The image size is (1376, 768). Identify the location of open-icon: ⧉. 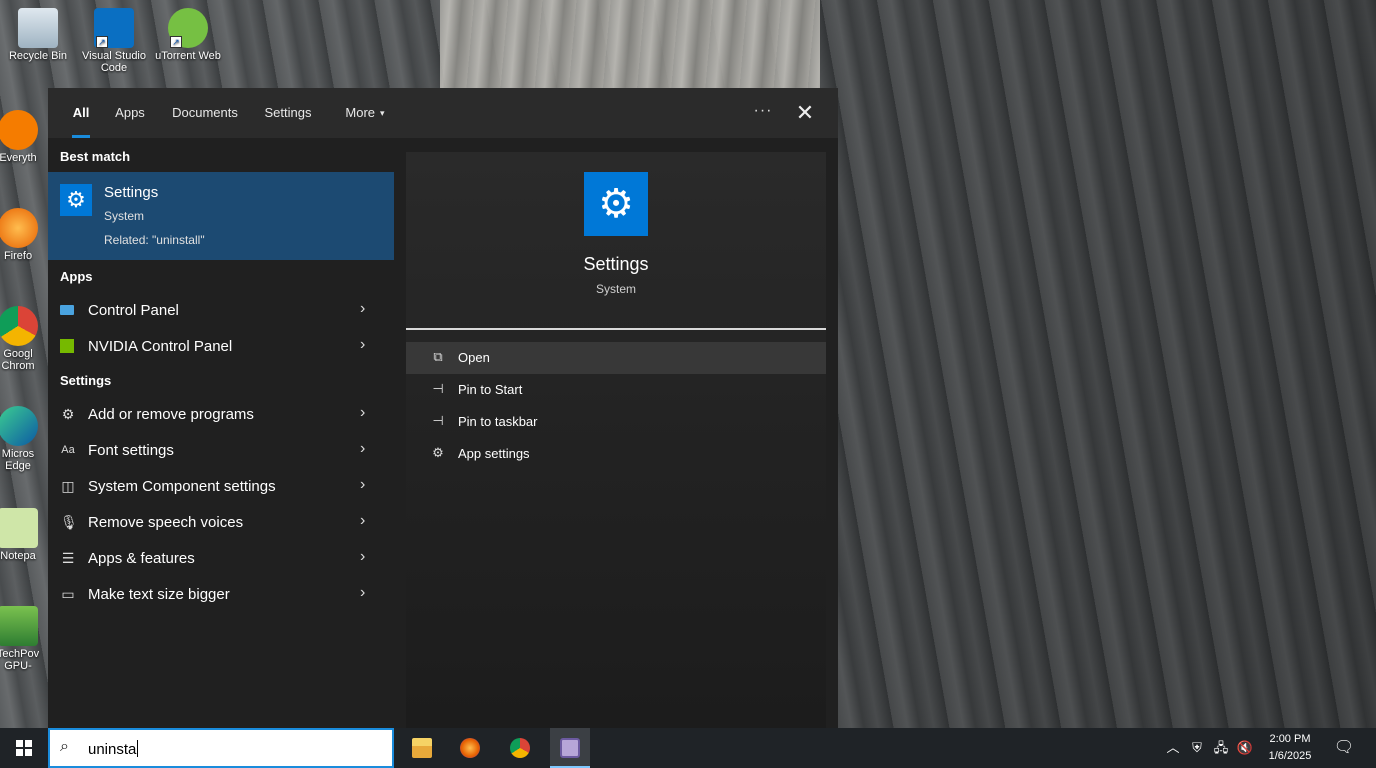
(438, 356).